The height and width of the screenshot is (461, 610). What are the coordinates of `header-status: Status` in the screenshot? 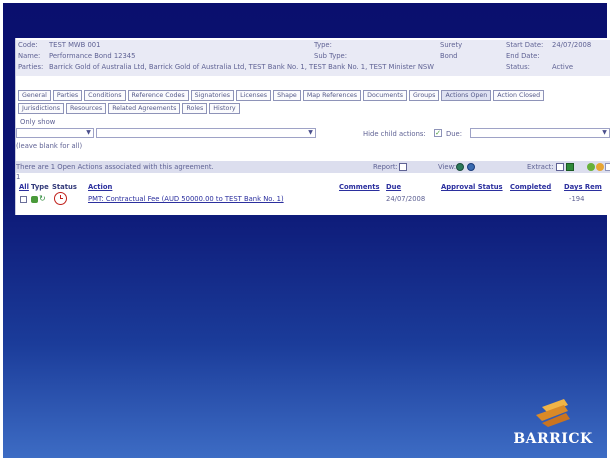 It's located at (64, 187).